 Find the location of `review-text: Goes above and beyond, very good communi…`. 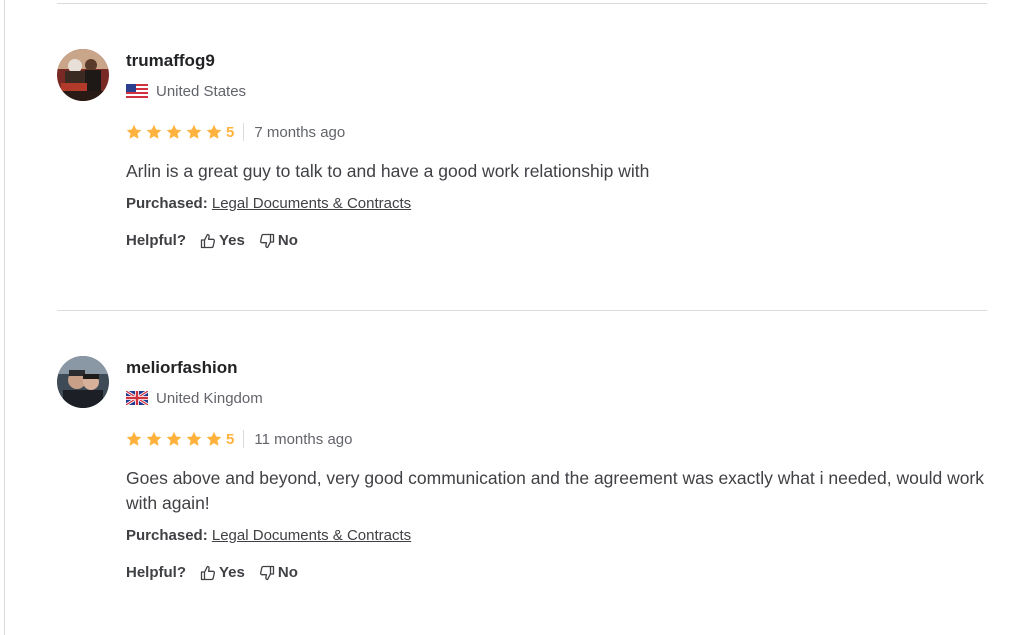

review-text: Goes above and beyond, very good communi… is located at coordinates (555, 490).